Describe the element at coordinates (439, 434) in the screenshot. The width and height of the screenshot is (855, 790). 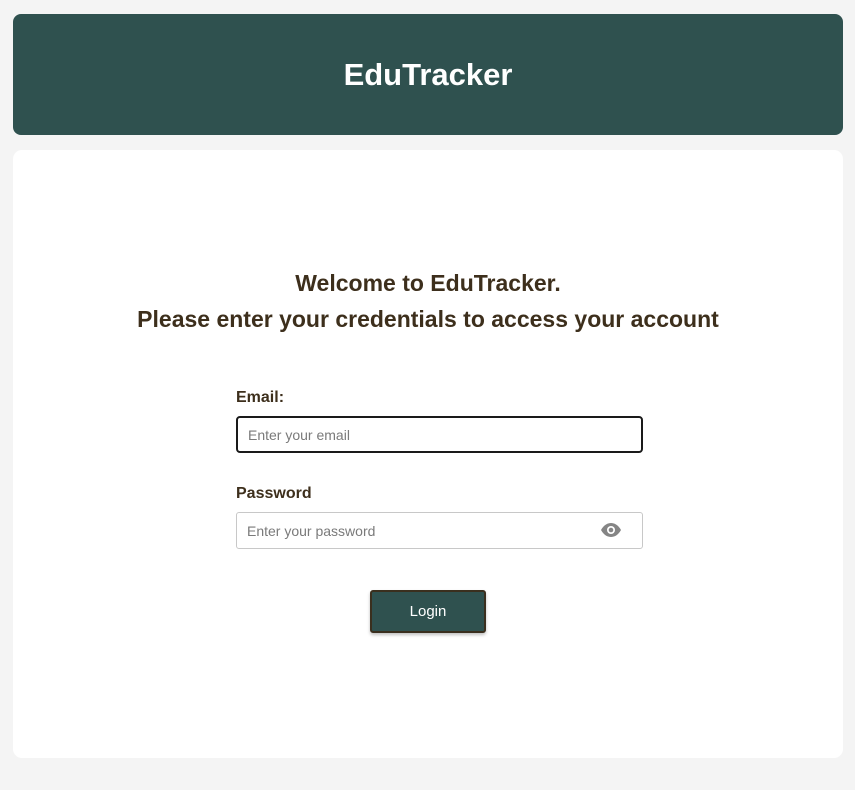
I see `email-input` at that location.